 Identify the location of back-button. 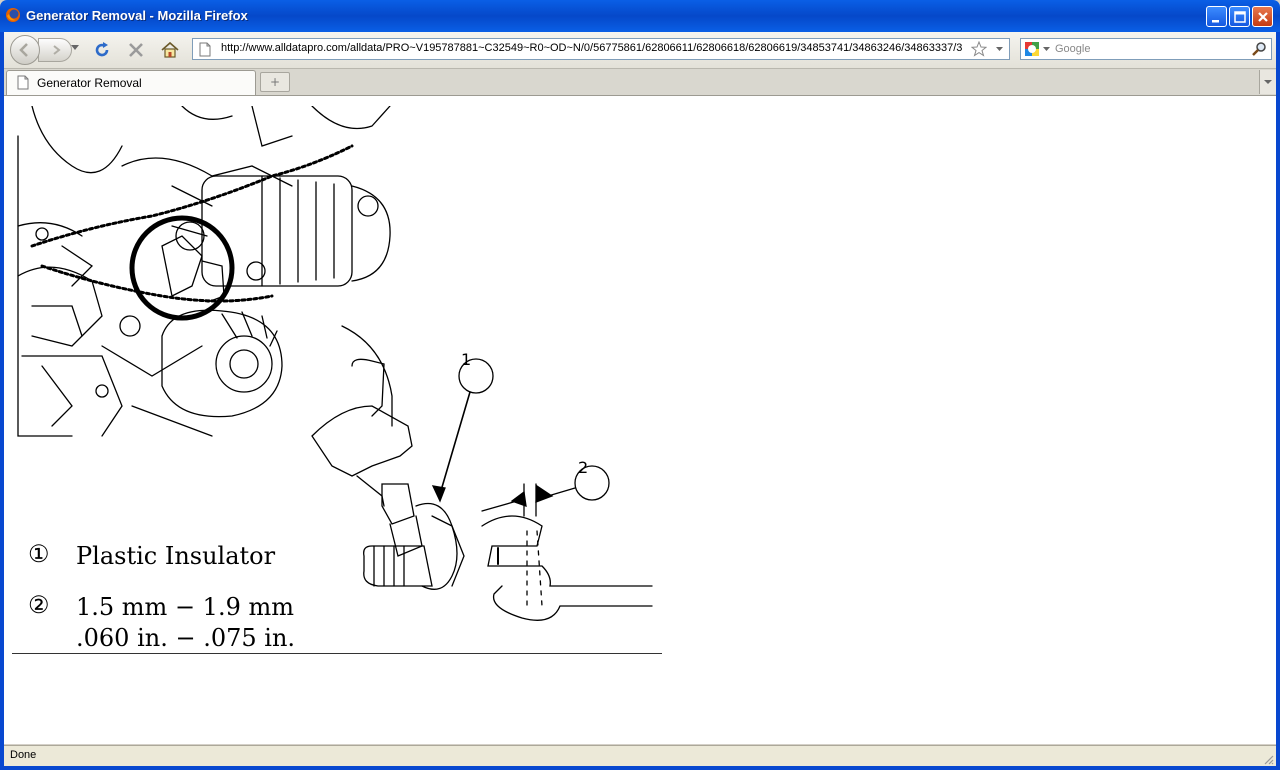
(25, 50).